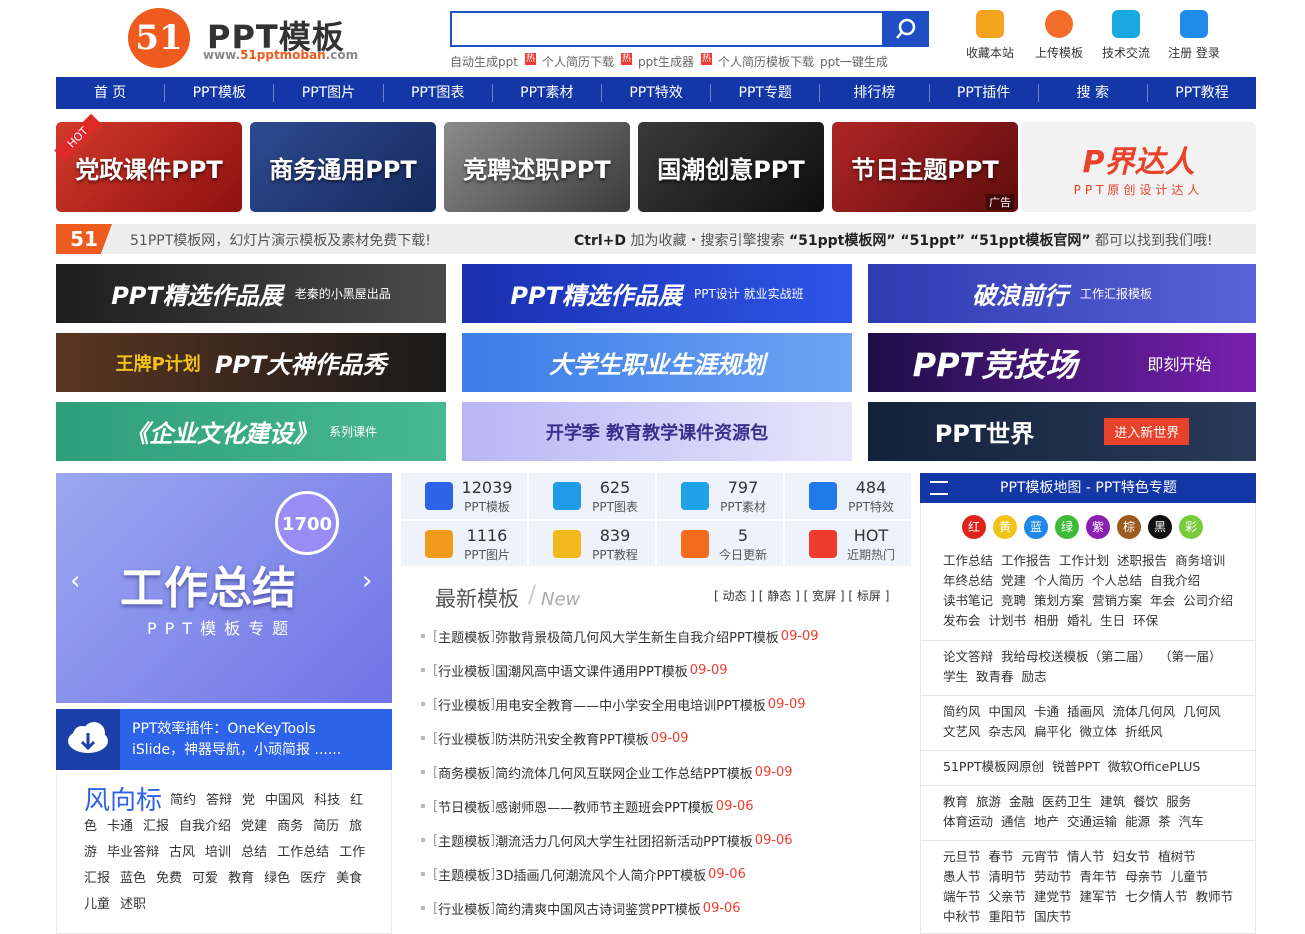 The width and height of the screenshot is (1305, 934). What do you see at coordinates (1126, 35) in the screenshot?
I see `chat-button: 技术交流` at bounding box center [1126, 35].